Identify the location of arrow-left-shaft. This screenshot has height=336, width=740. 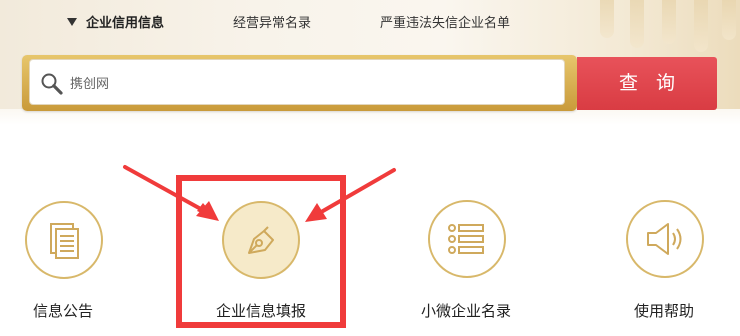
(166, 190).